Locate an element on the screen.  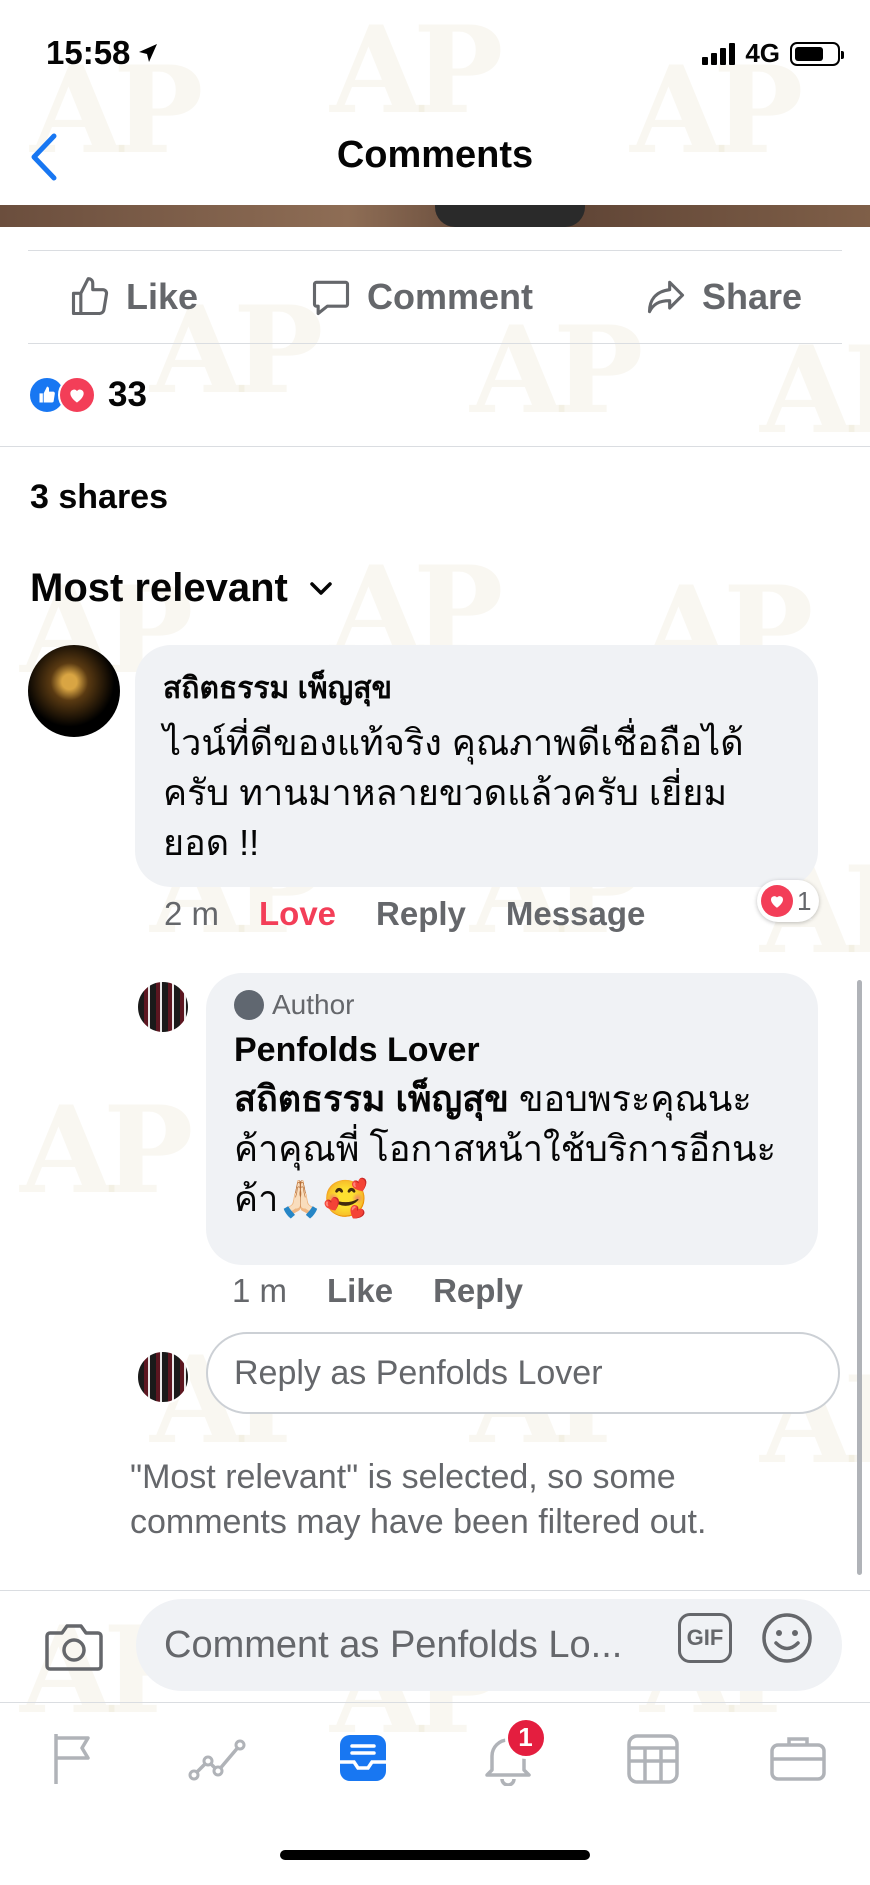
tab-insights is located at coordinates (218, 1758).